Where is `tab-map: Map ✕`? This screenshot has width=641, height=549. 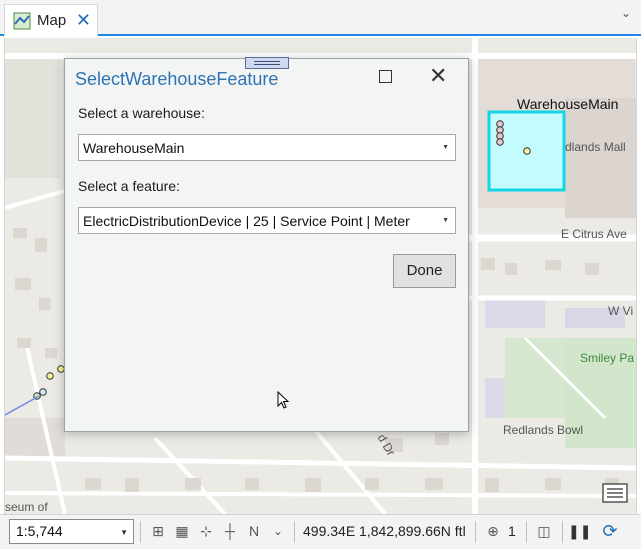 tab-map: Map ✕ is located at coordinates (51, 20).